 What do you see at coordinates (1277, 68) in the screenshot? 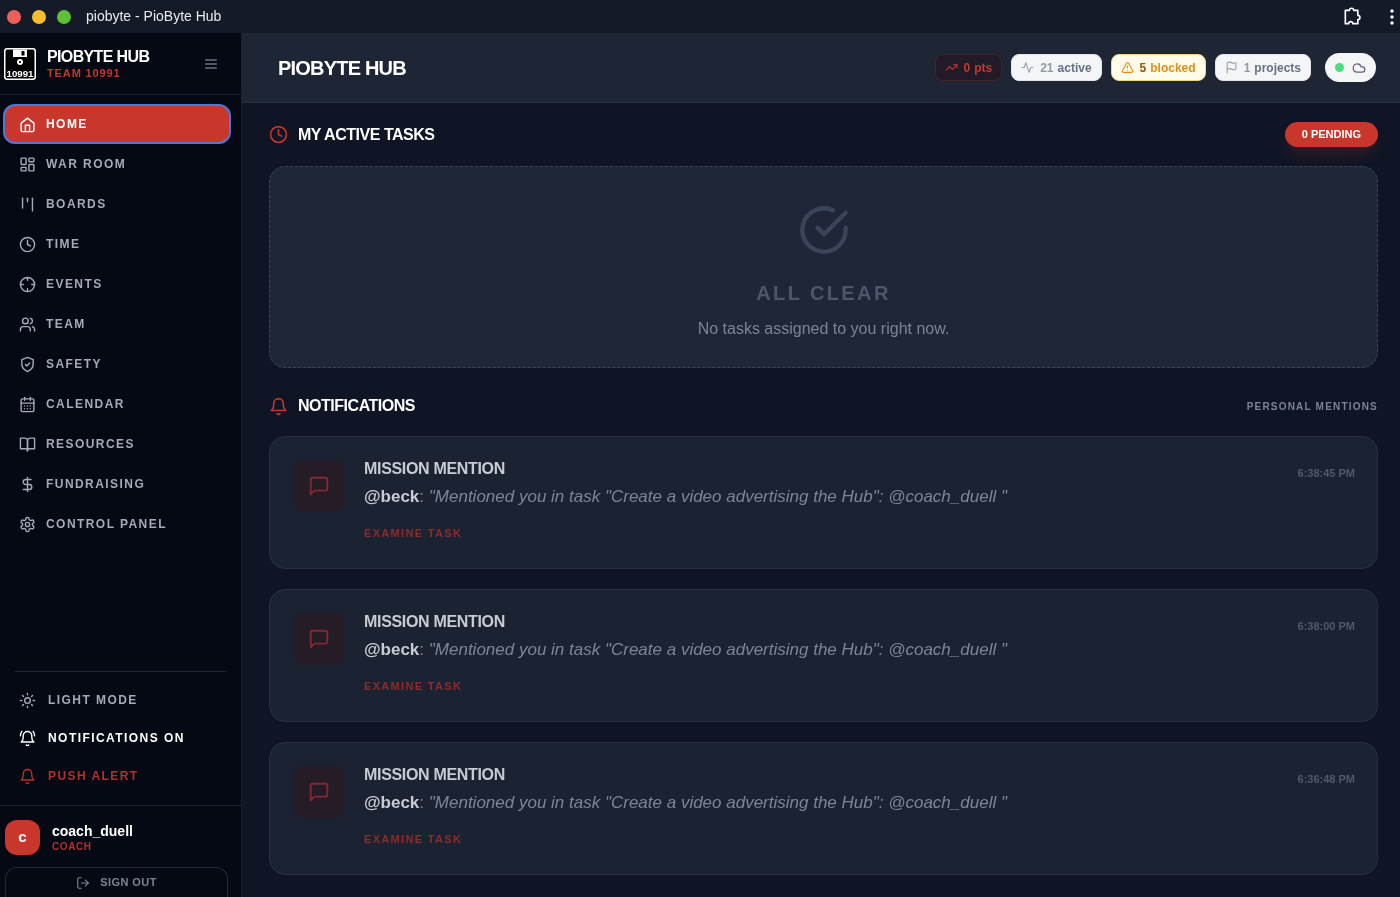
I see `stat-label: projects` at bounding box center [1277, 68].